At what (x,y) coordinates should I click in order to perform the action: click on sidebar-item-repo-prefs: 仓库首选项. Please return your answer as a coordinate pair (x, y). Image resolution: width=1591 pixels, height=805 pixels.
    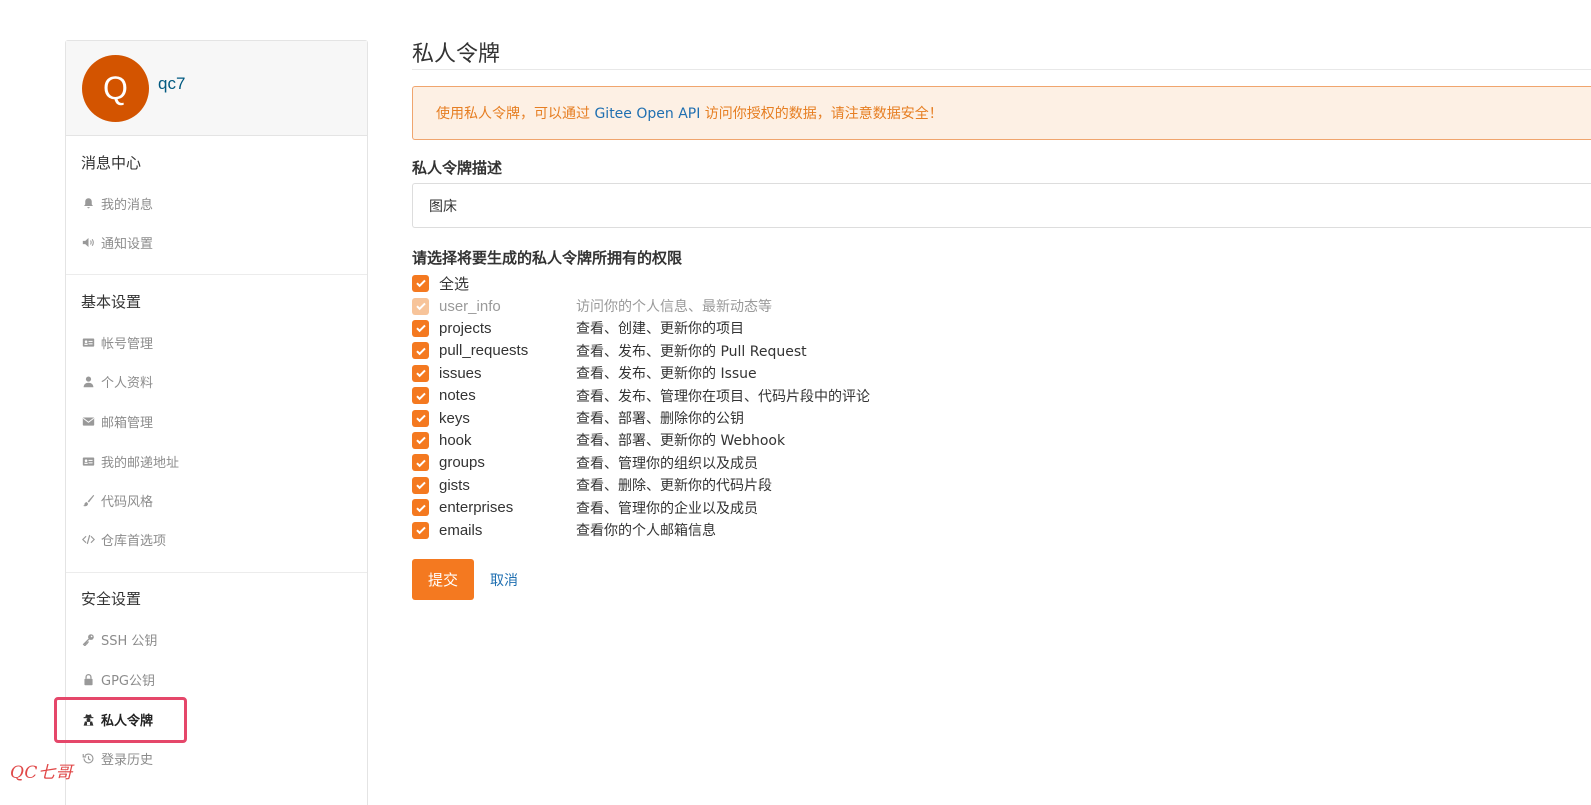
    Looking at the image, I should click on (123, 539).